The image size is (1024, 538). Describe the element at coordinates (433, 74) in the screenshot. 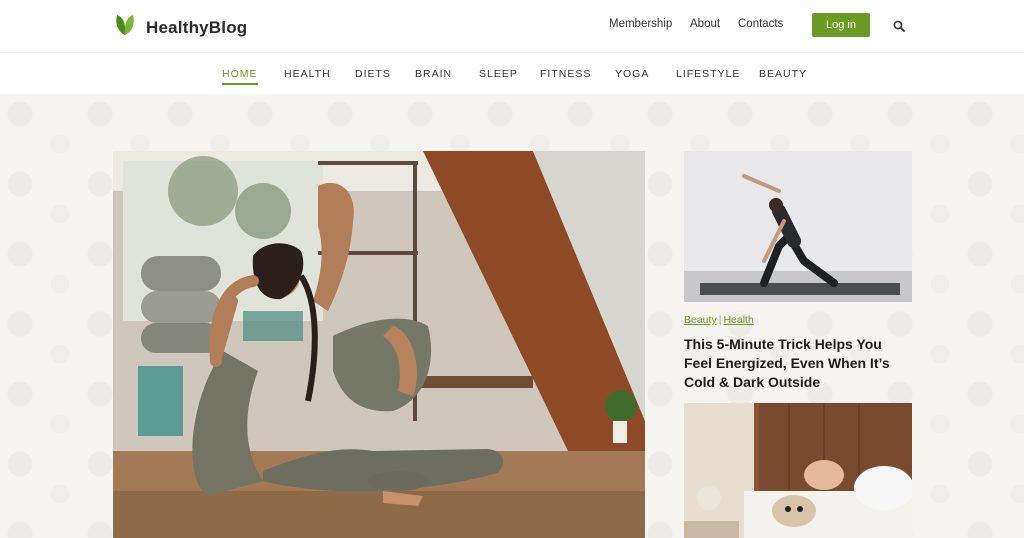

I see `nav-item-brain: BRAIN` at that location.